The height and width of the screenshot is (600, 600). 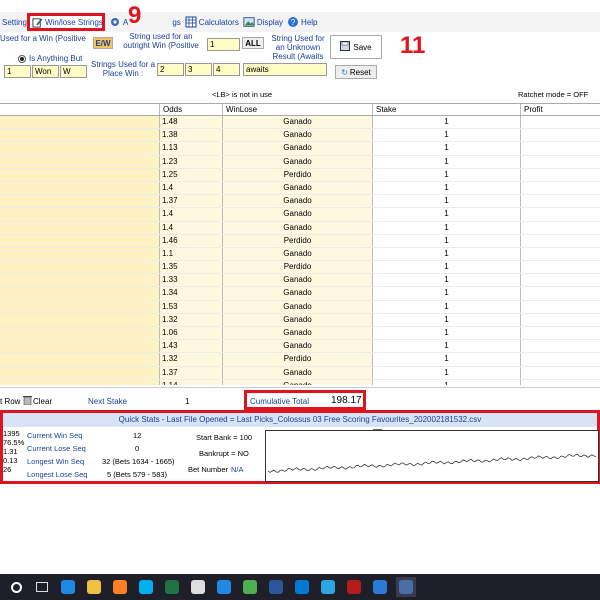 What do you see at coordinates (191, 267) in the screenshot?
I see `cell-odds: 1.35` at bounding box center [191, 267].